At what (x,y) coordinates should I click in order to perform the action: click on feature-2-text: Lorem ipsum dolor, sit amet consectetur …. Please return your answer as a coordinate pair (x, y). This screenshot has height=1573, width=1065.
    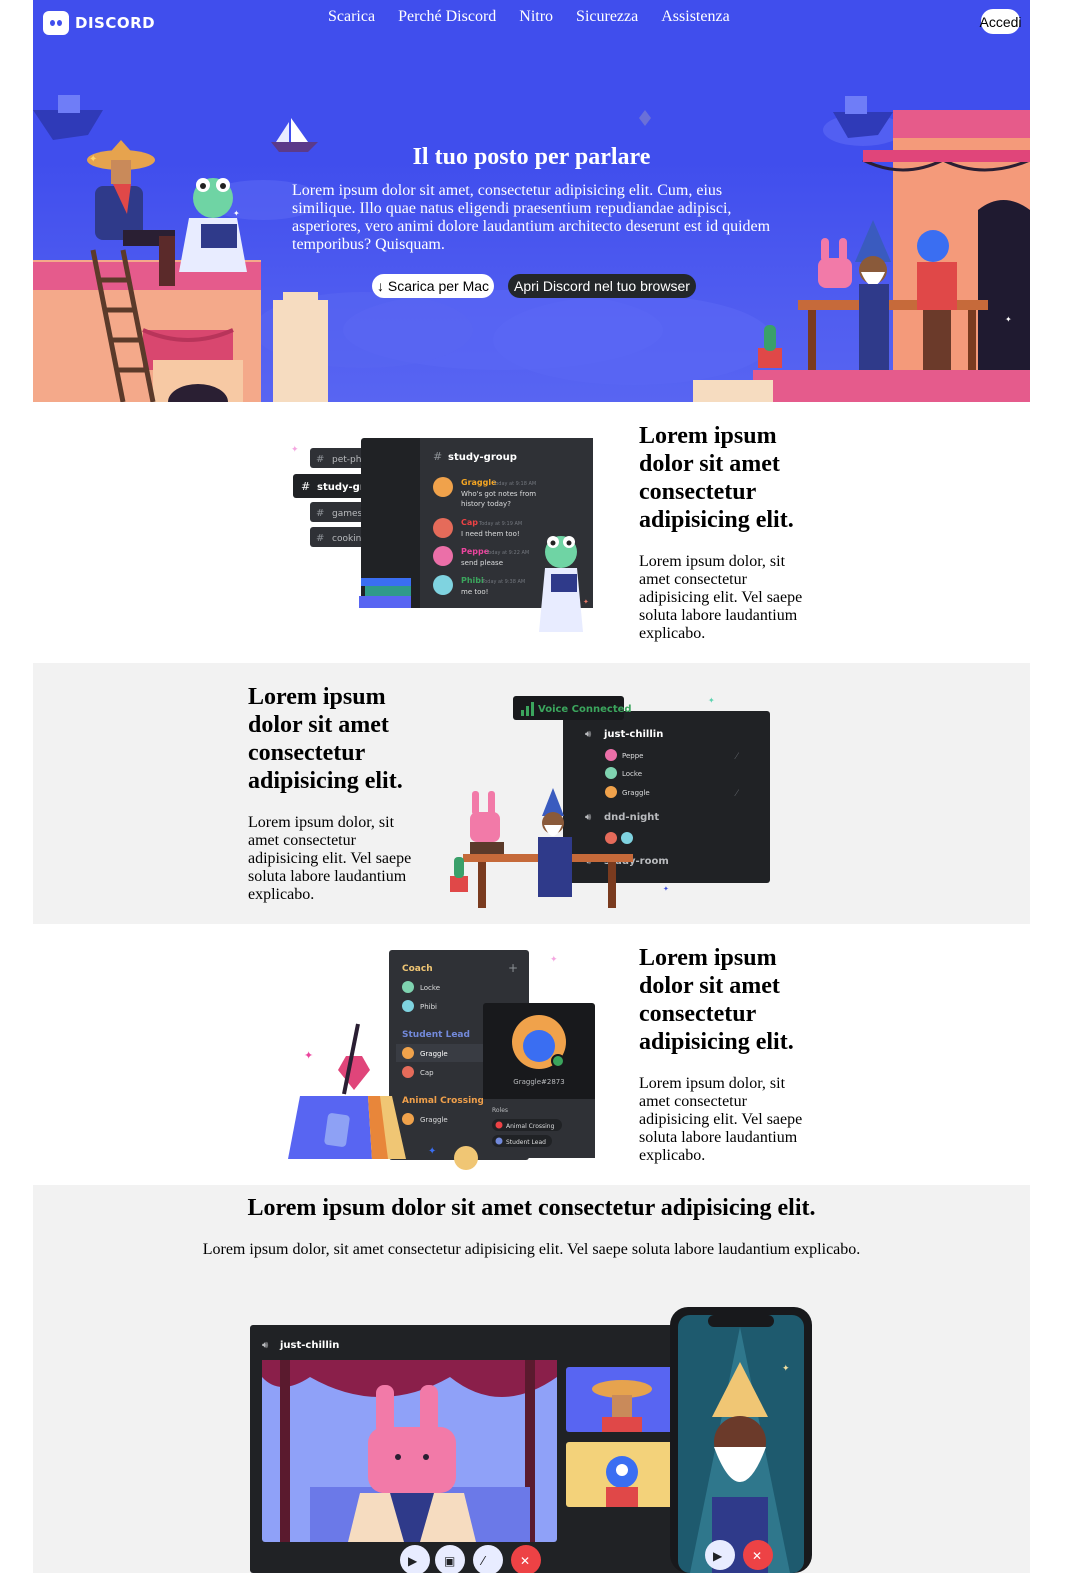
    Looking at the image, I should click on (330, 858).